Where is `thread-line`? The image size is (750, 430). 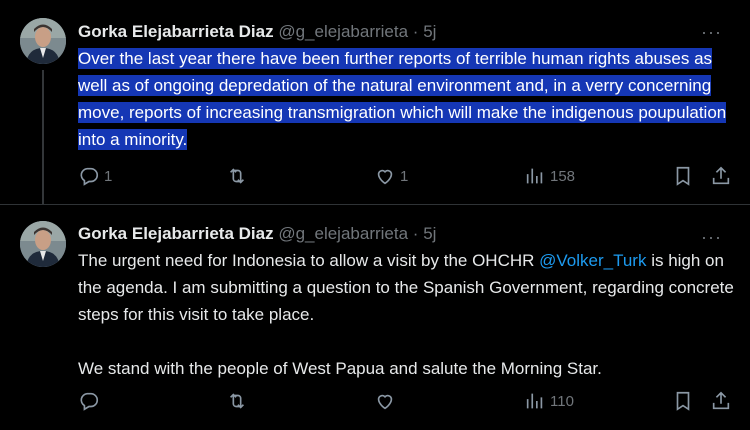 thread-line is located at coordinates (43, 137).